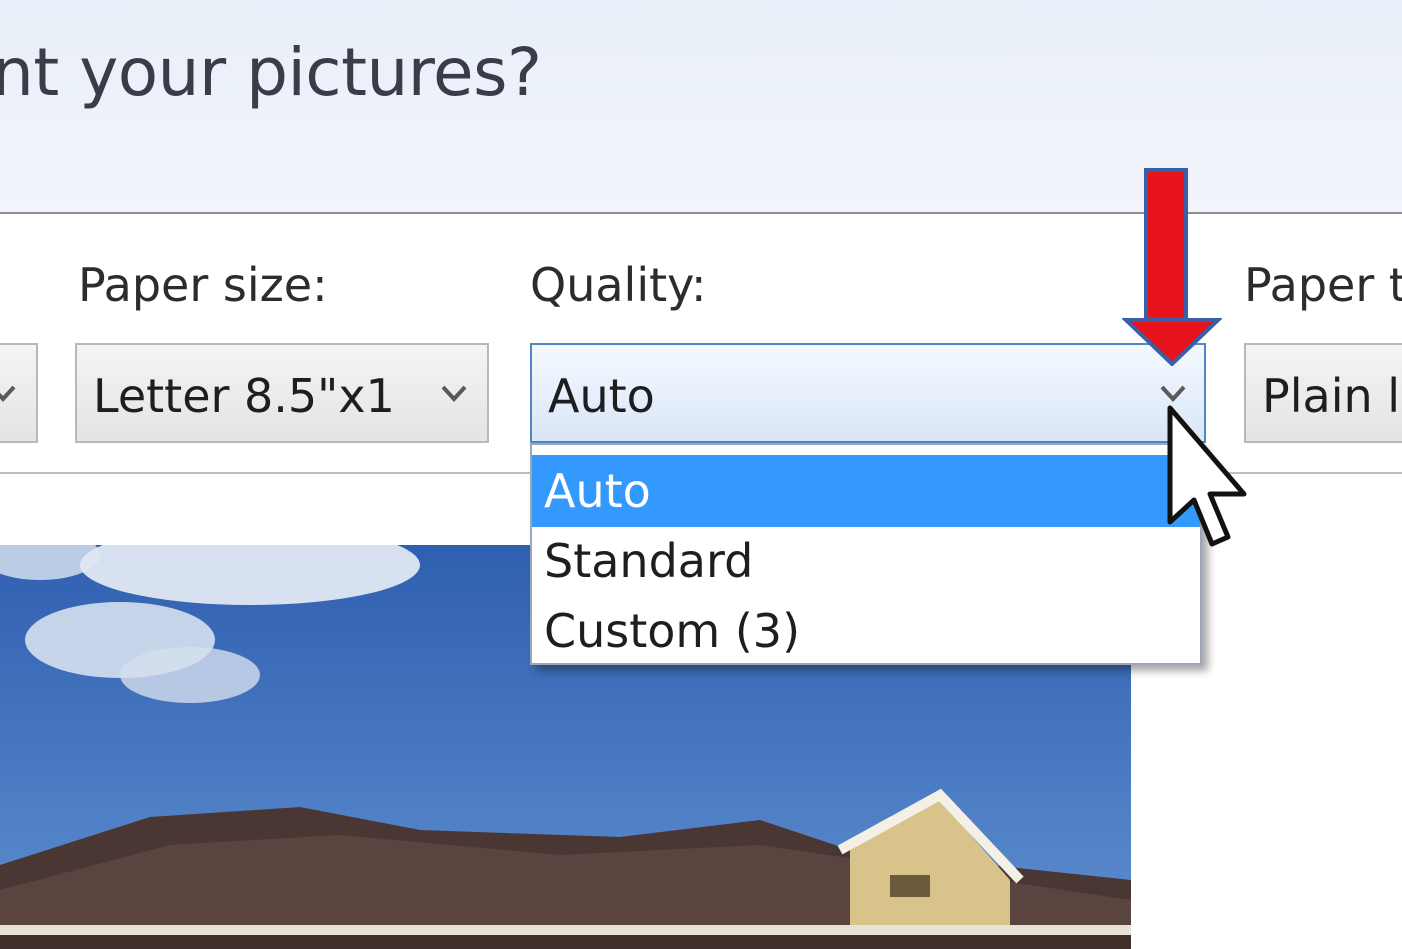 Image resolution: width=1402 pixels, height=949 pixels. I want to click on quality-option-custom: Custom (3), so click(866, 631).